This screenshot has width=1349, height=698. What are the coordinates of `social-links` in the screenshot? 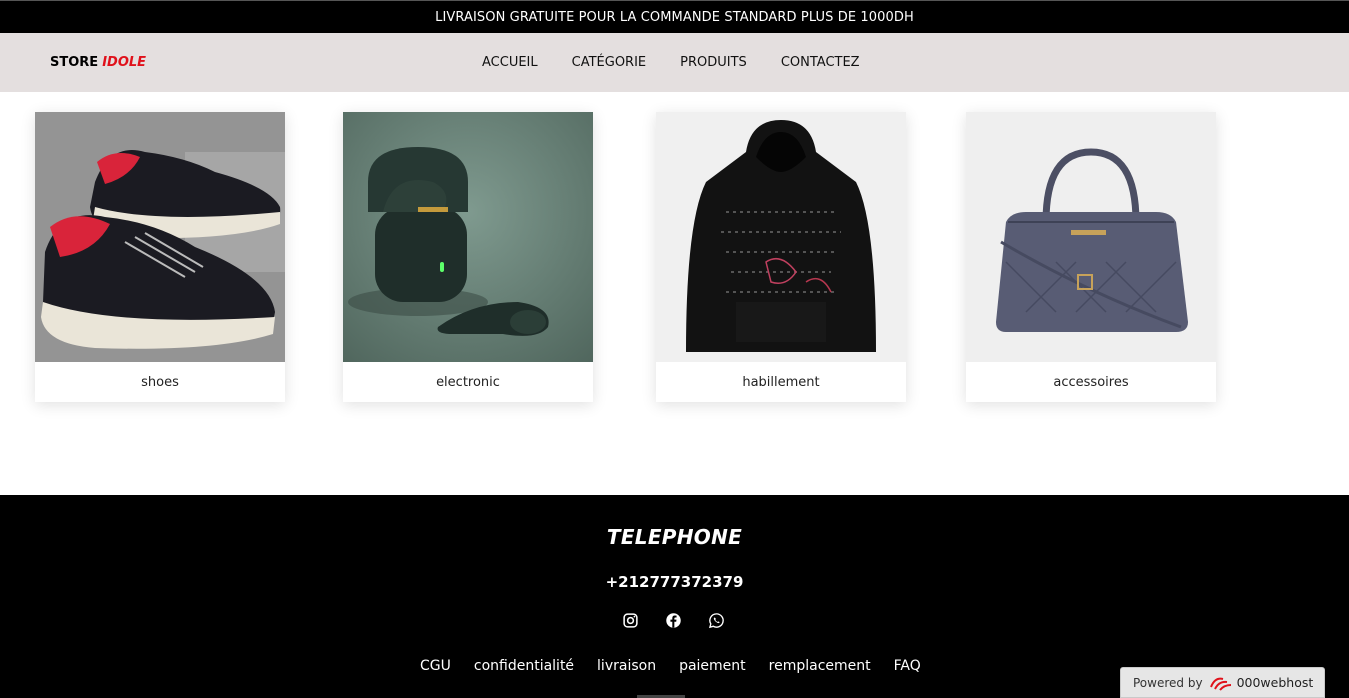 It's located at (673, 620).